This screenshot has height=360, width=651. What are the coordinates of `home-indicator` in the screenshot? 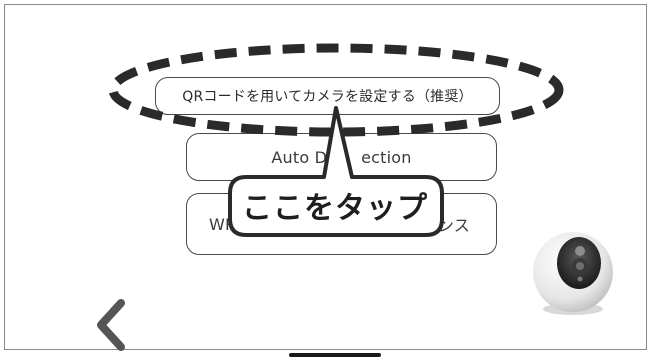 It's located at (335, 355).